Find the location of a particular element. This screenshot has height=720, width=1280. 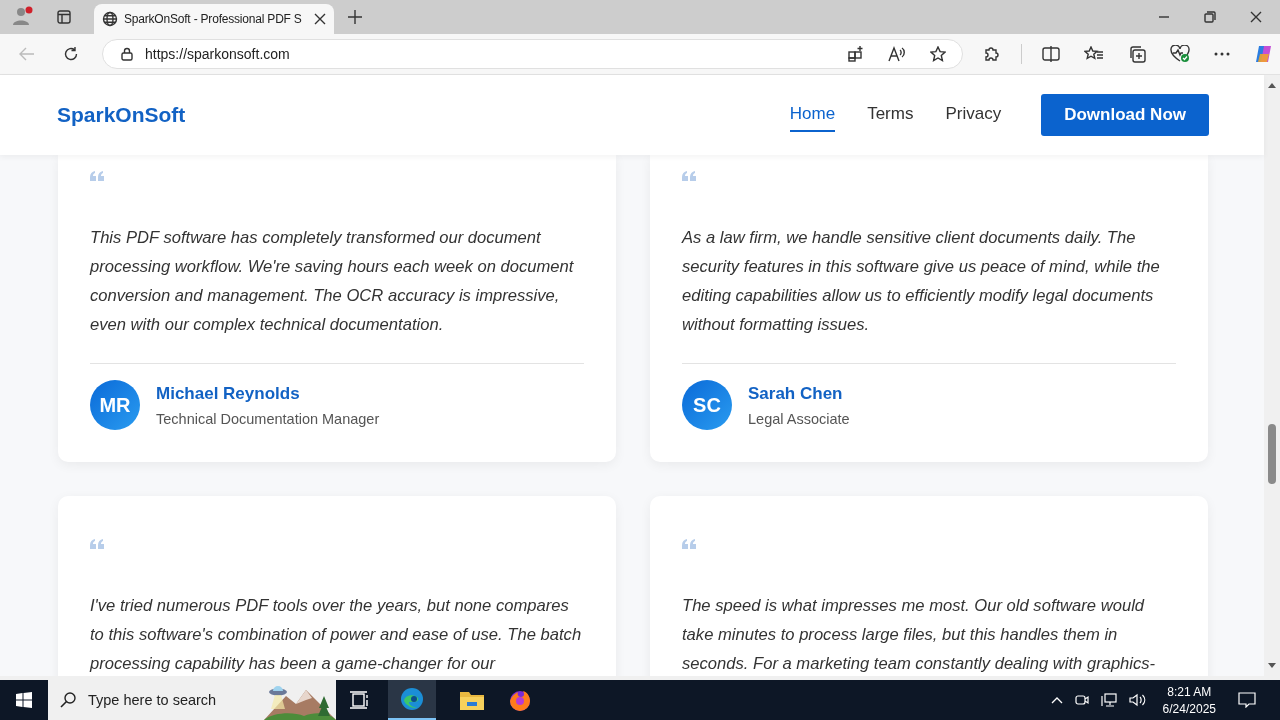

author-role: Legal Associate is located at coordinates (799, 418).